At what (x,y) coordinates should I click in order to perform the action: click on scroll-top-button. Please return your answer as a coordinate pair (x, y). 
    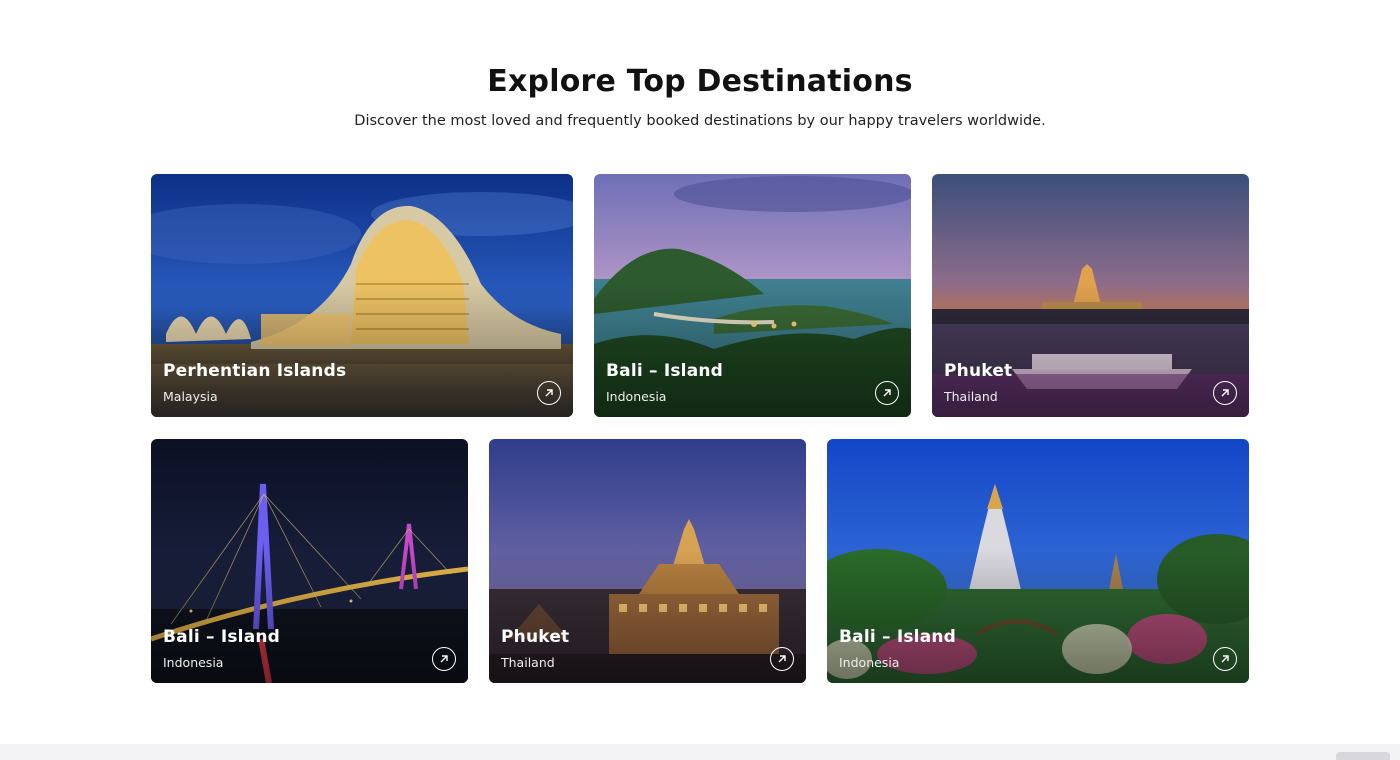
    Looking at the image, I should click on (1363, 756).